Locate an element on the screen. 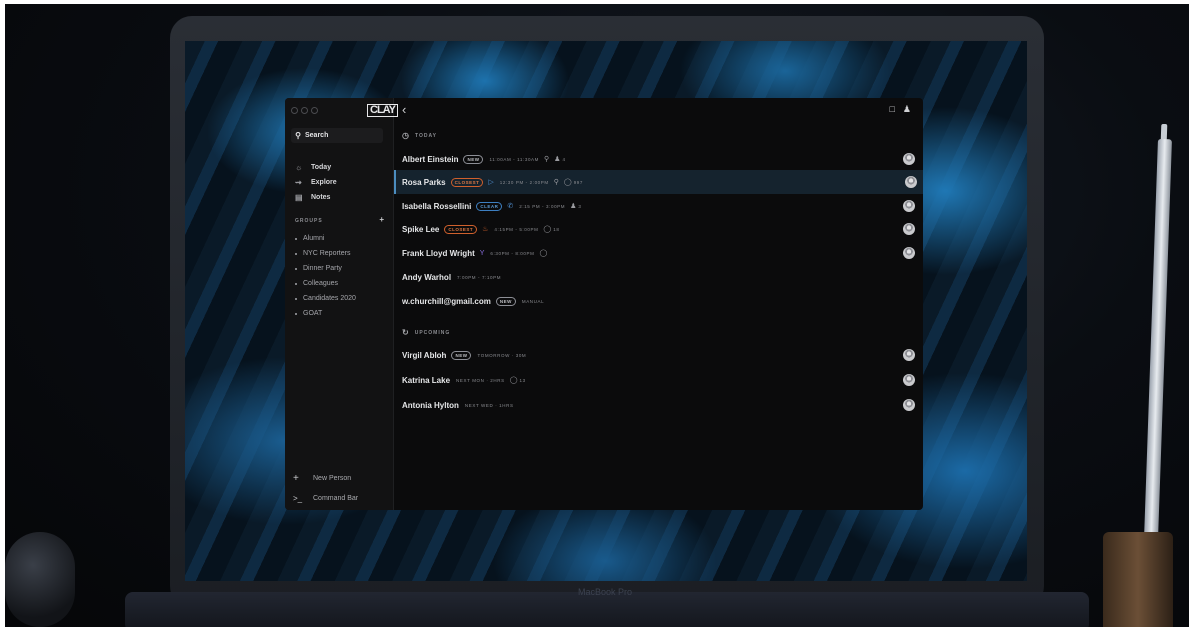 The width and height of the screenshot is (1194, 631). group-label: Candidates 2020 is located at coordinates (329, 298).